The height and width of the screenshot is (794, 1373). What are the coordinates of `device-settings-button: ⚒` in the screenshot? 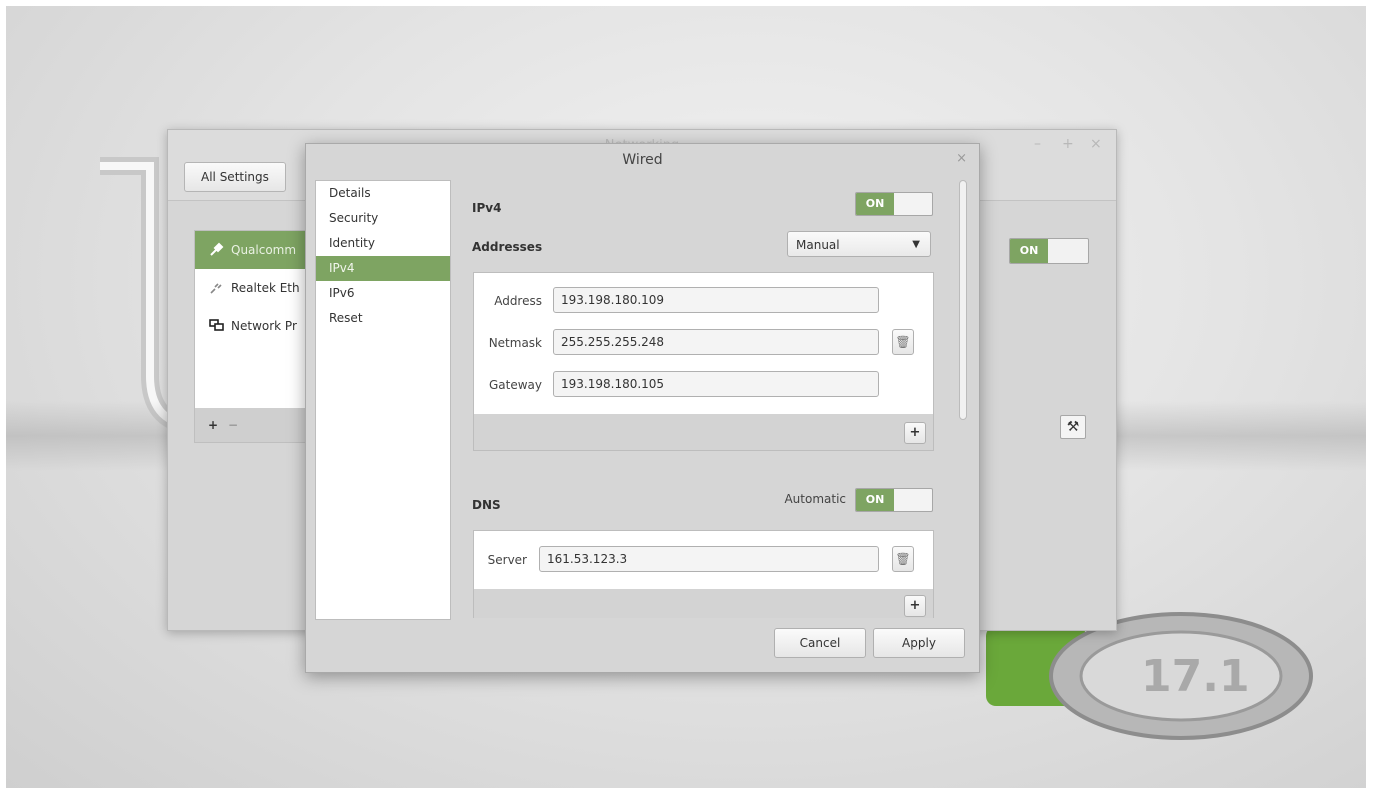 It's located at (1073, 427).